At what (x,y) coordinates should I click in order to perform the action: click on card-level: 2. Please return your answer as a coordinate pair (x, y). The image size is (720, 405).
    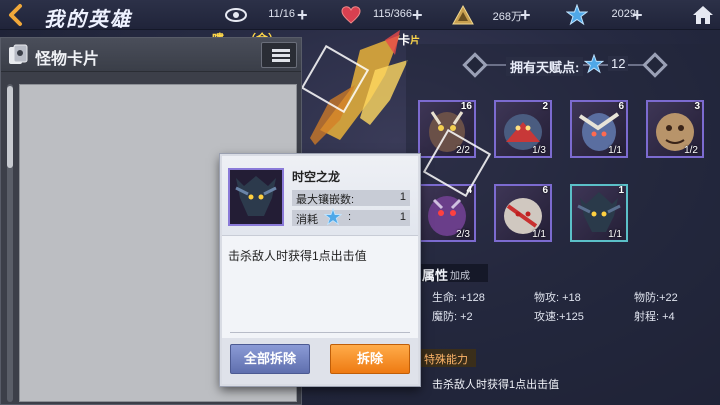
    Looking at the image, I should click on (545, 106).